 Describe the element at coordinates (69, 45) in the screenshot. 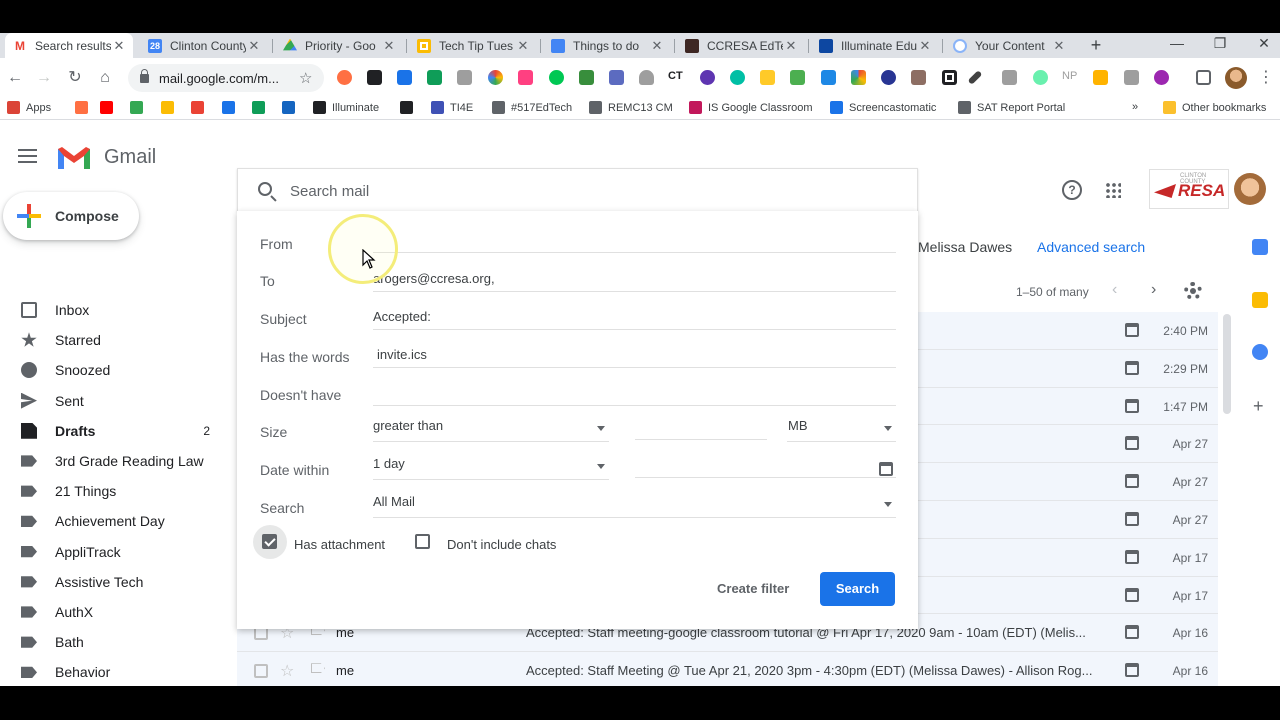

I see `tab-search-results: M Search results ✕` at that location.